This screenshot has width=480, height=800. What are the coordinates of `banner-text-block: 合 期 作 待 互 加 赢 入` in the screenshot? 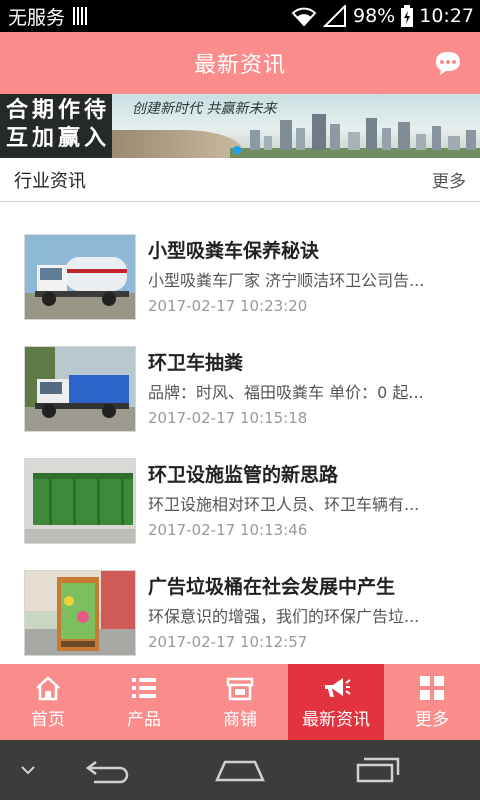 It's located at (56, 126).